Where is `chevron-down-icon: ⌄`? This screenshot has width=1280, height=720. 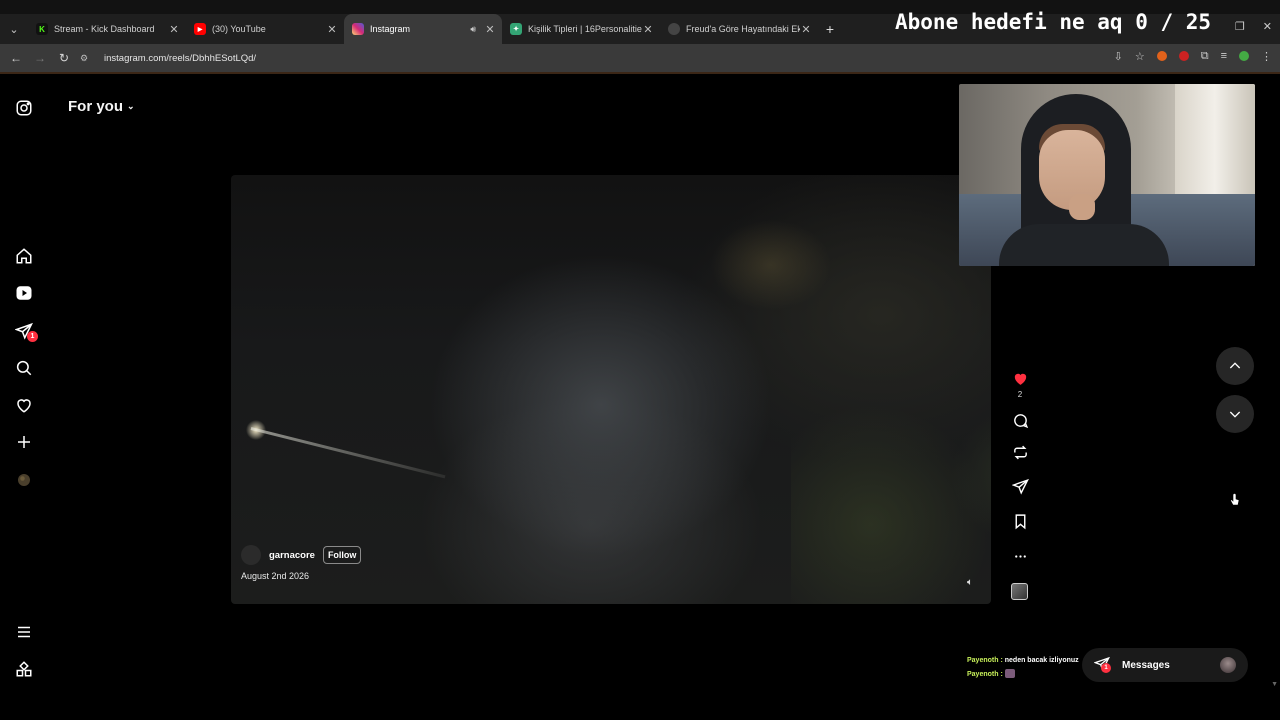
chevron-down-icon: ⌄ is located at coordinates (131, 106).